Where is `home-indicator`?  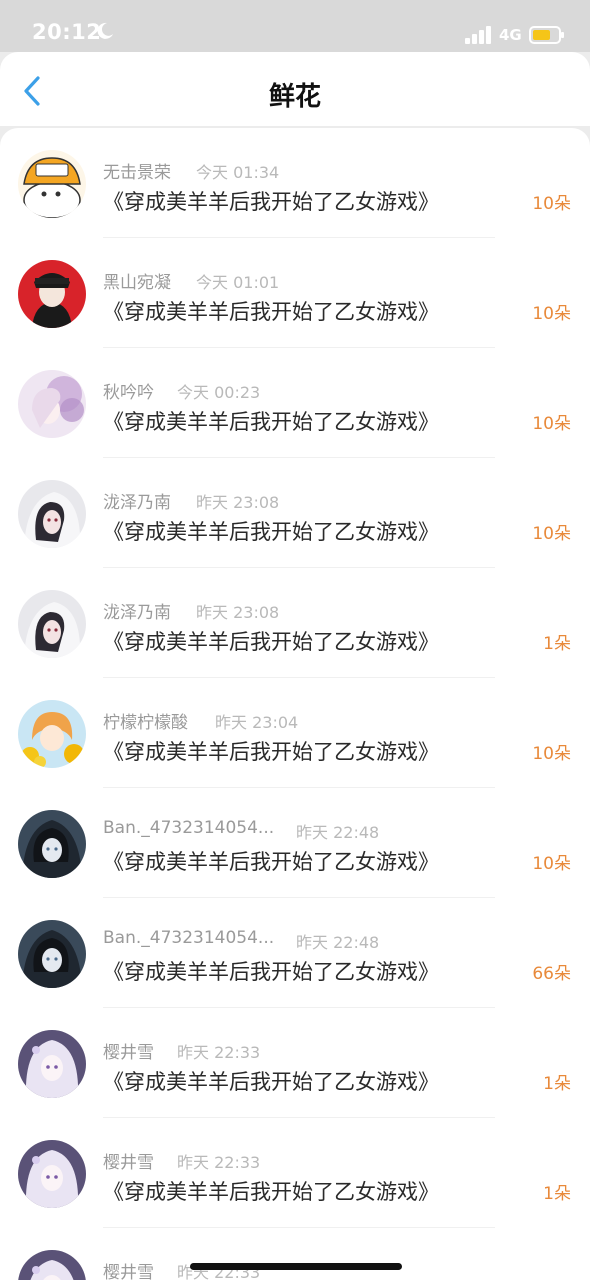
home-indicator is located at coordinates (296, 1266).